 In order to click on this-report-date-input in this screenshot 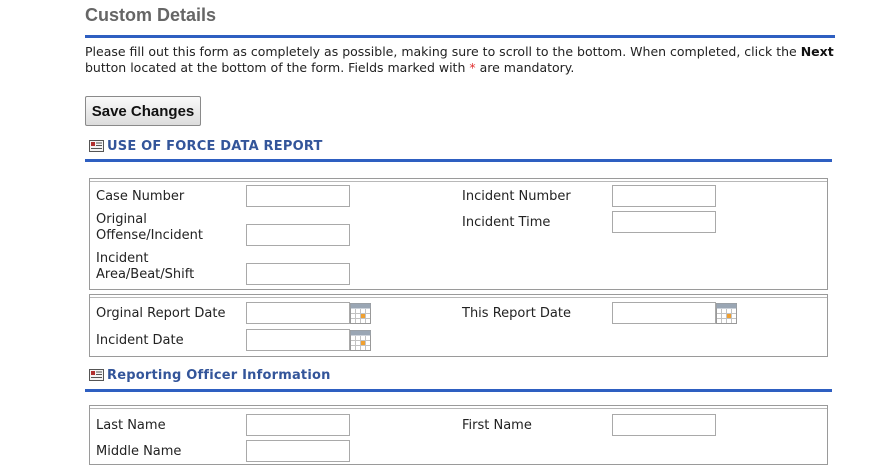, I will do `click(664, 313)`.